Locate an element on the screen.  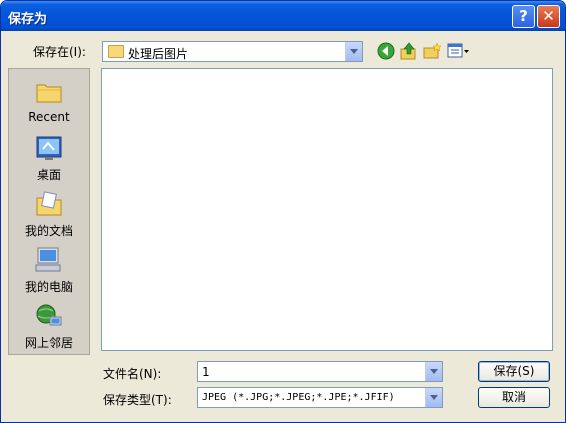
help-button: ? is located at coordinates (523, 16).